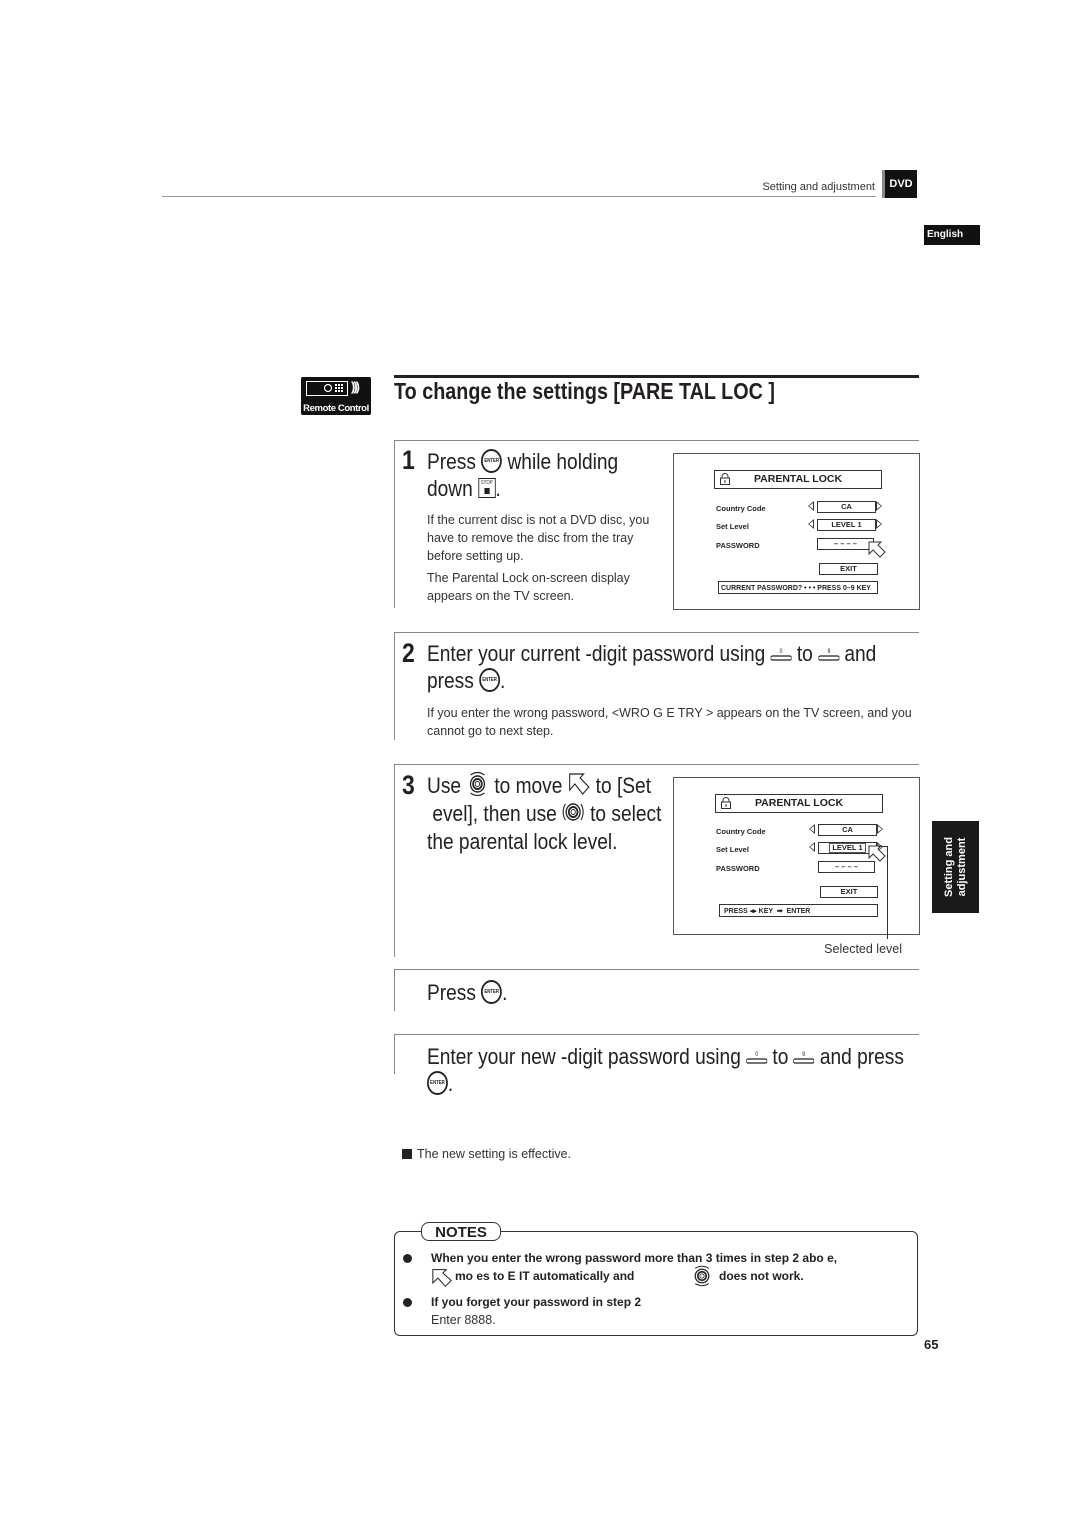 The height and width of the screenshot is (1529, 1080). What do you see at coordinates (336, 408) in the screenshot?
I see `remote-control-label: Remote Control` at bounding box center [336, 408].